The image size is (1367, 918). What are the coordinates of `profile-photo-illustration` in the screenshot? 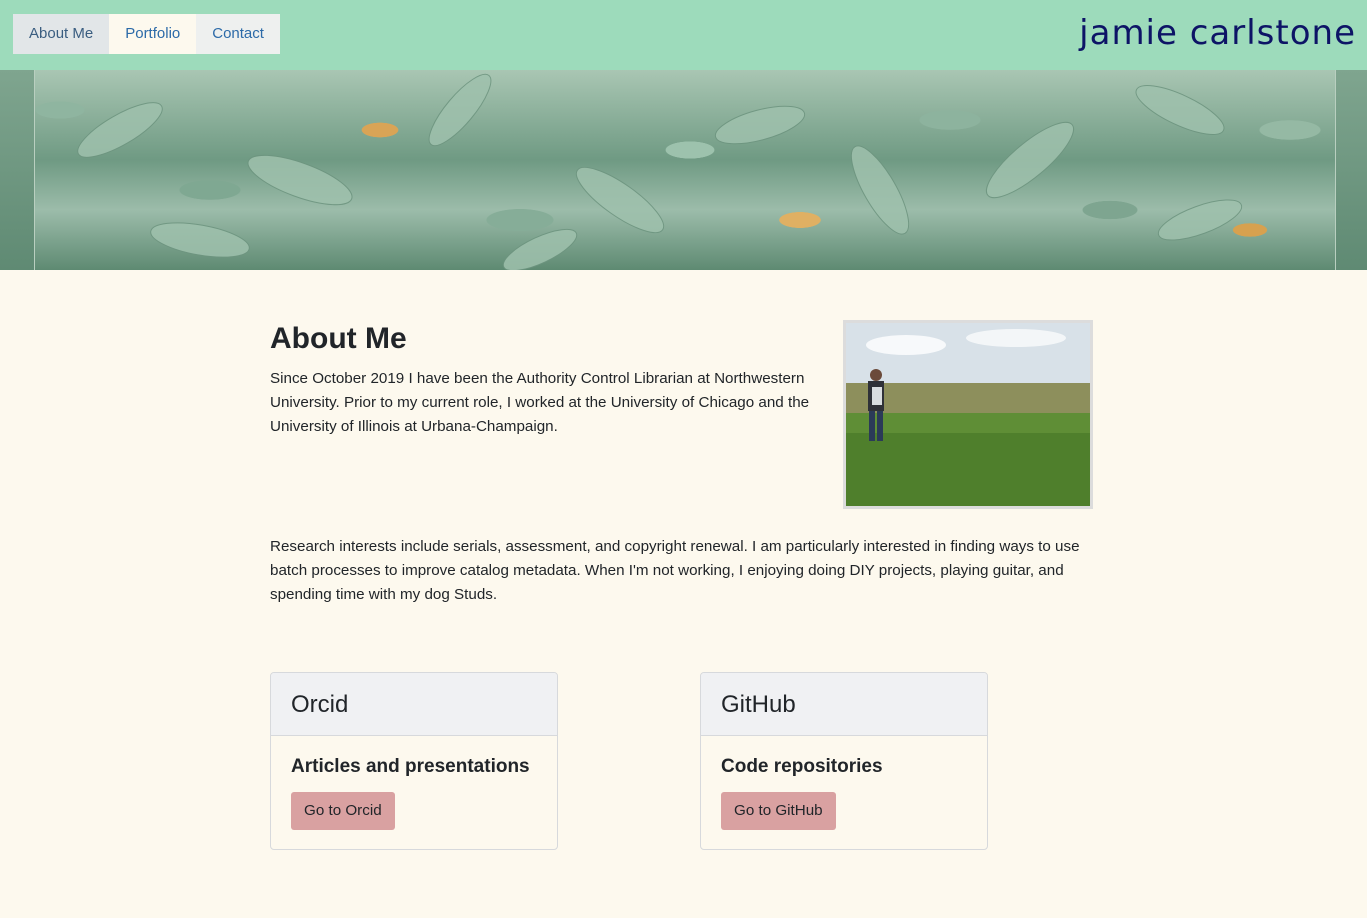 It's located at (968, 414).